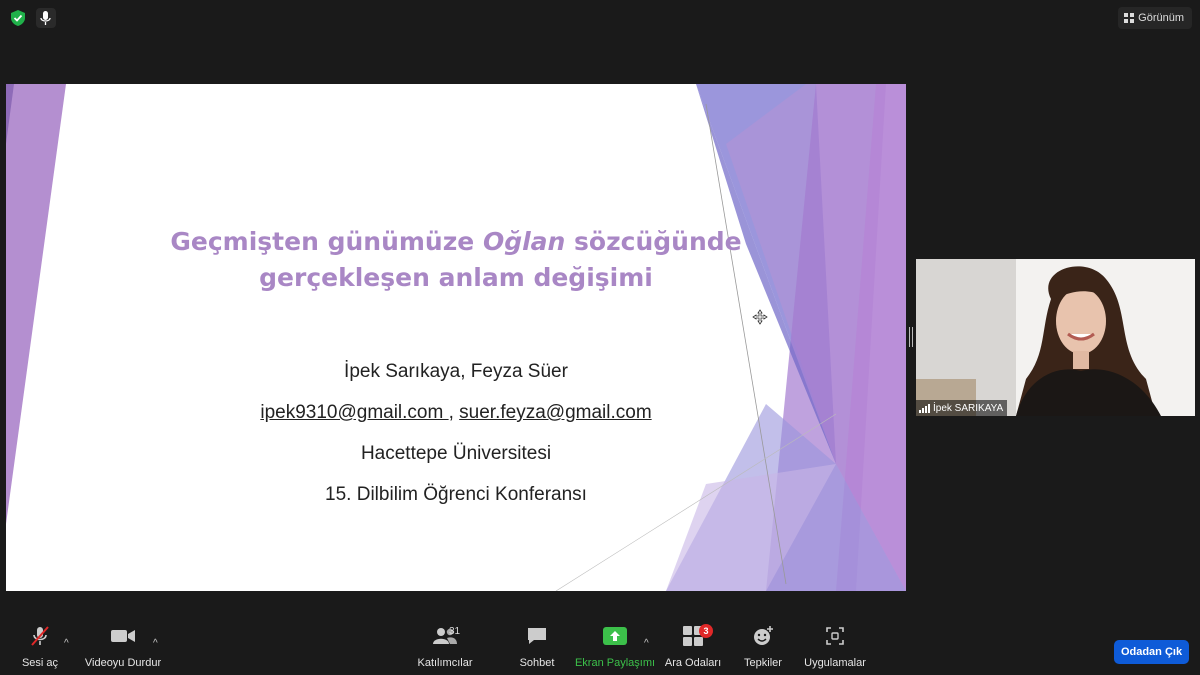 The image size is (1200, 675). Describe the element at coordinates (40, 663) in the screenshot. I see `unmute-label: Sesi aç` at that location.